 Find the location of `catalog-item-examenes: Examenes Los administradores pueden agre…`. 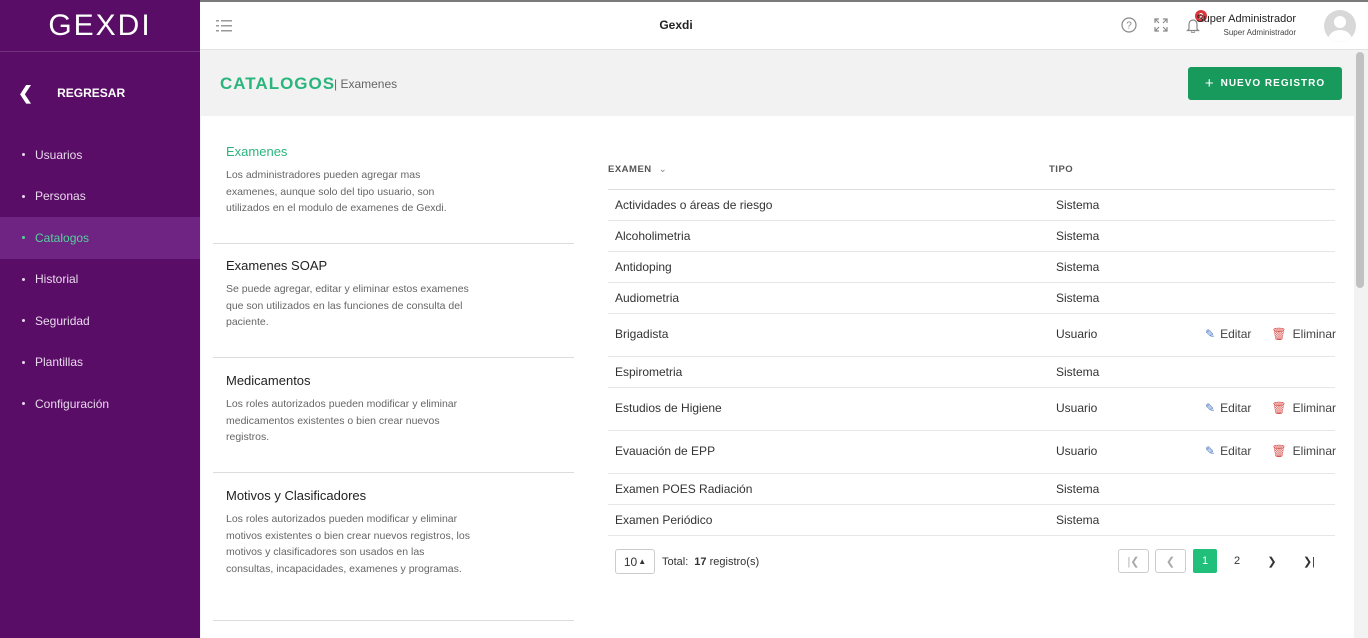

catalog-item-examenes: Examenes Los administradores pueden agre… is located at coordinates (393, 194).